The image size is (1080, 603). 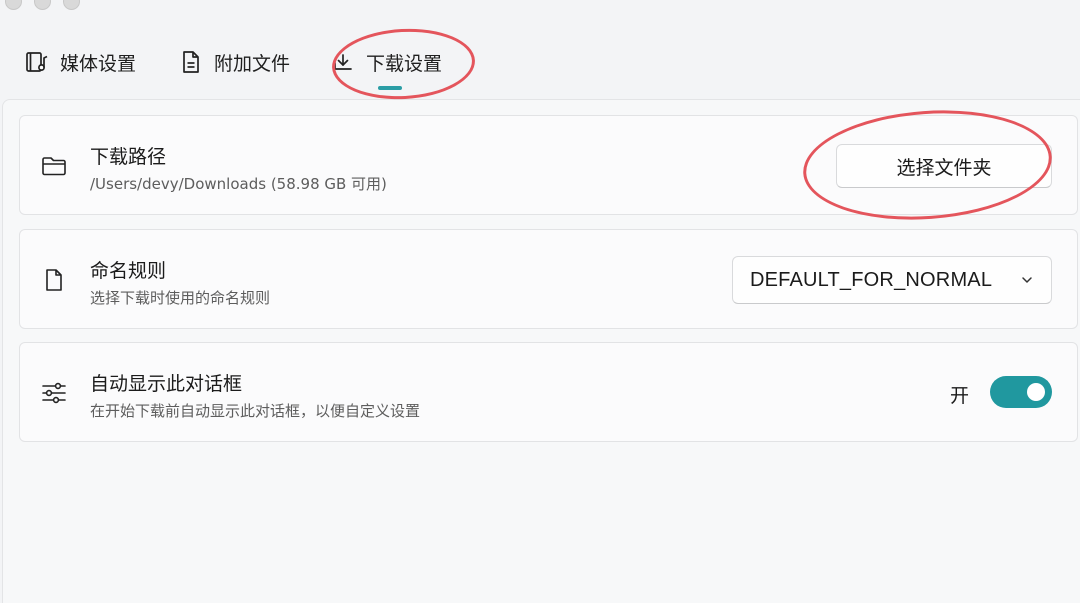 I want to click on file-icon, so click(x=54, y=280).